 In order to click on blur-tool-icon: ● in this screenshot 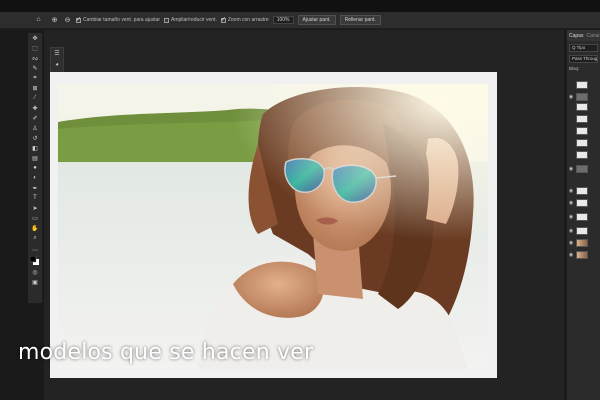, I will do `click(35, 168)`.